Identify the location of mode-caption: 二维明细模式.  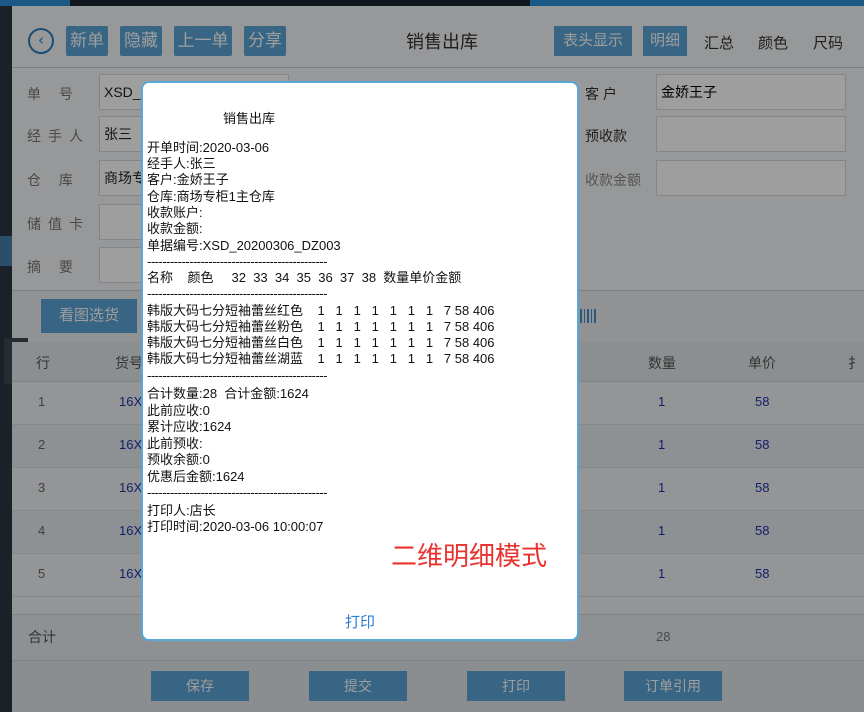
(469, 556).